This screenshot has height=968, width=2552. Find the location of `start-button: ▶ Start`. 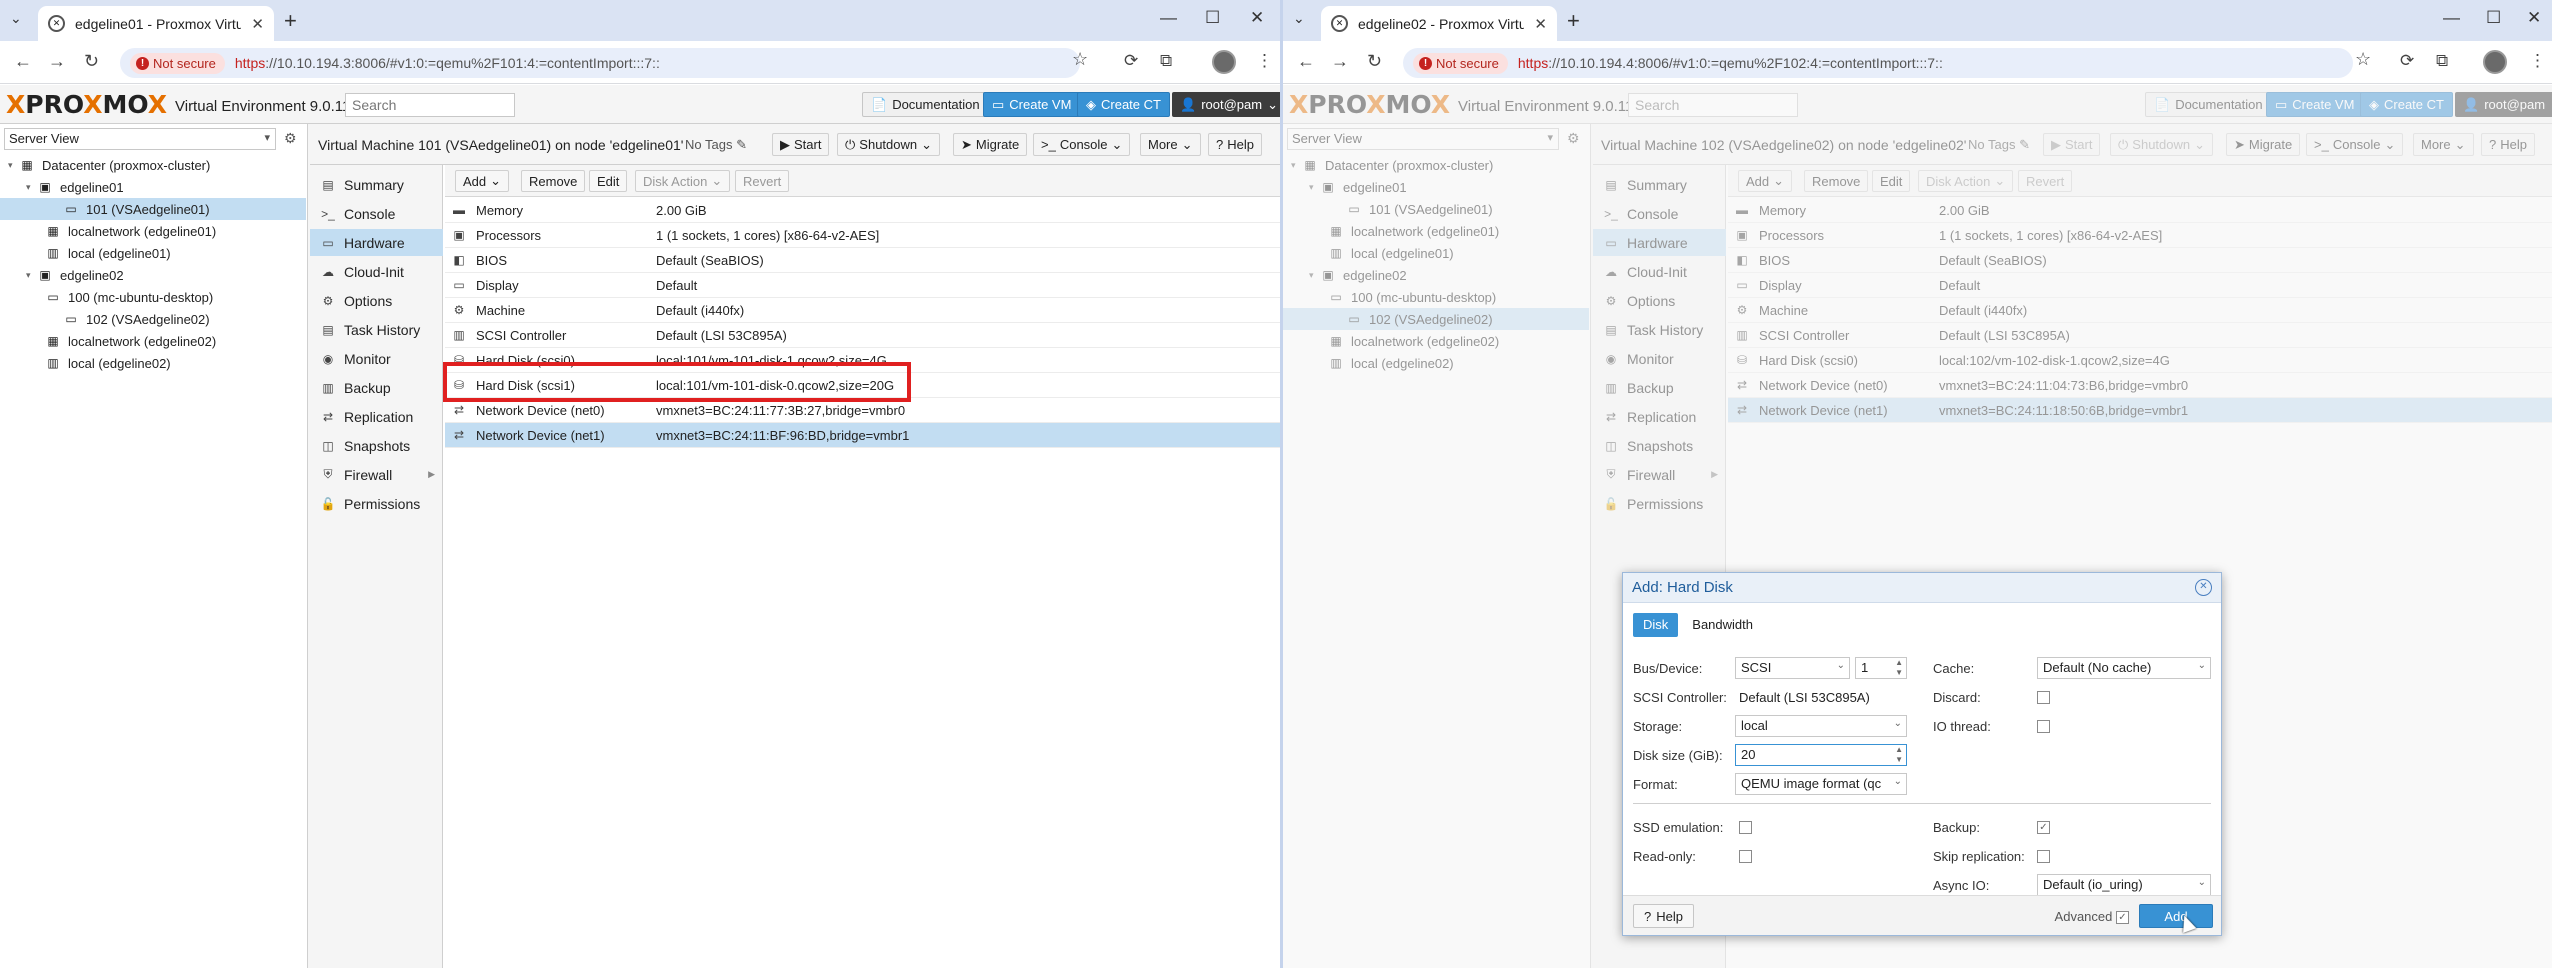

start-button: ▶ Start is located at coordinates (2072, 144).